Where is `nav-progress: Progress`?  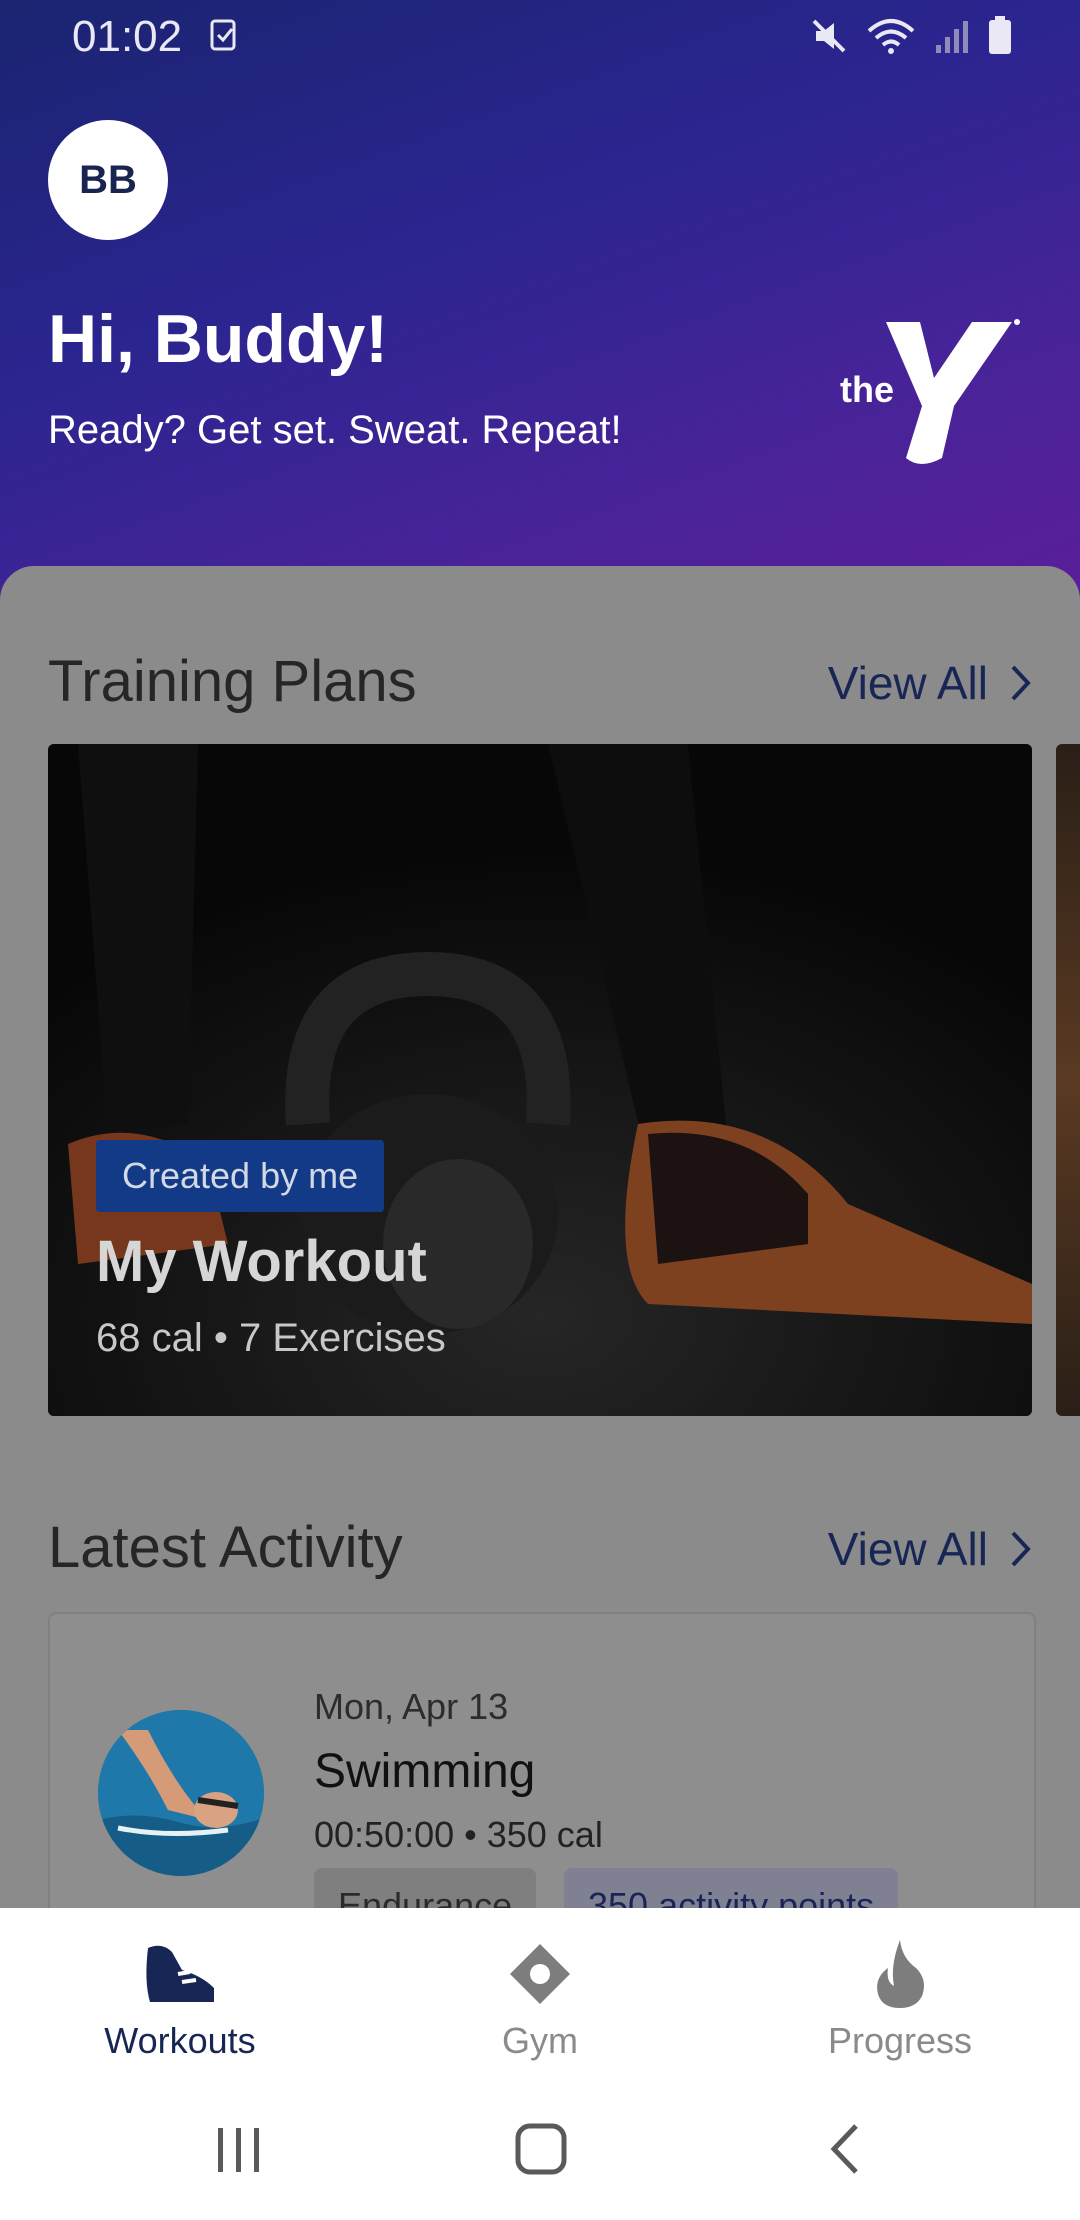
nav-progress: Progress is located at coordinates (900, 1998).